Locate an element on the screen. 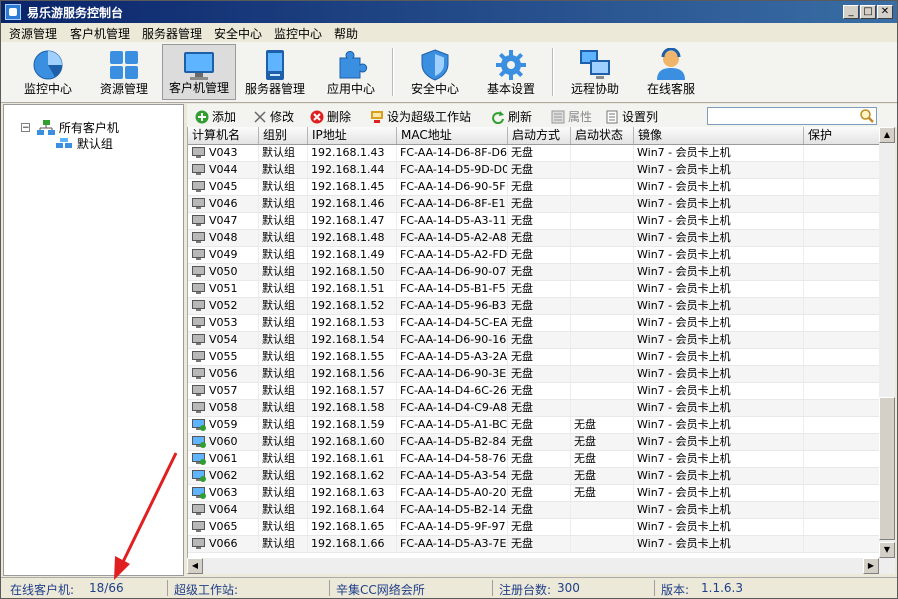 This screenshot has width=898, height=599. toolbar-monitor-button: 监控中心 is located at coordinates (48, 72).